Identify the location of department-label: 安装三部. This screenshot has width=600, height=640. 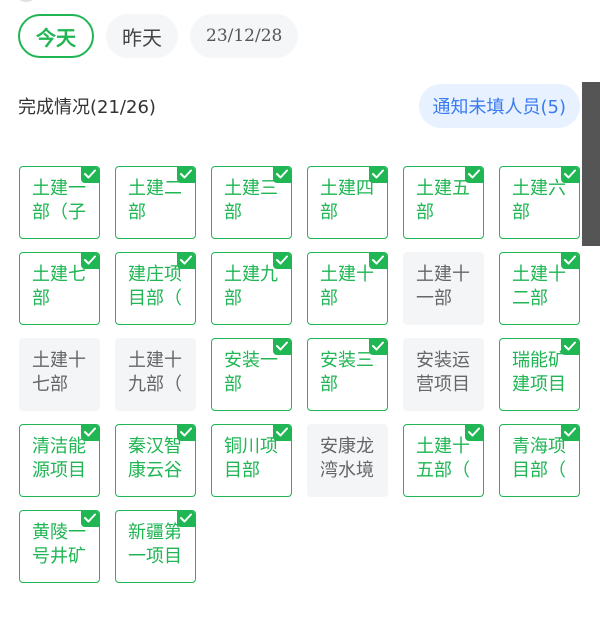
(347, 372).